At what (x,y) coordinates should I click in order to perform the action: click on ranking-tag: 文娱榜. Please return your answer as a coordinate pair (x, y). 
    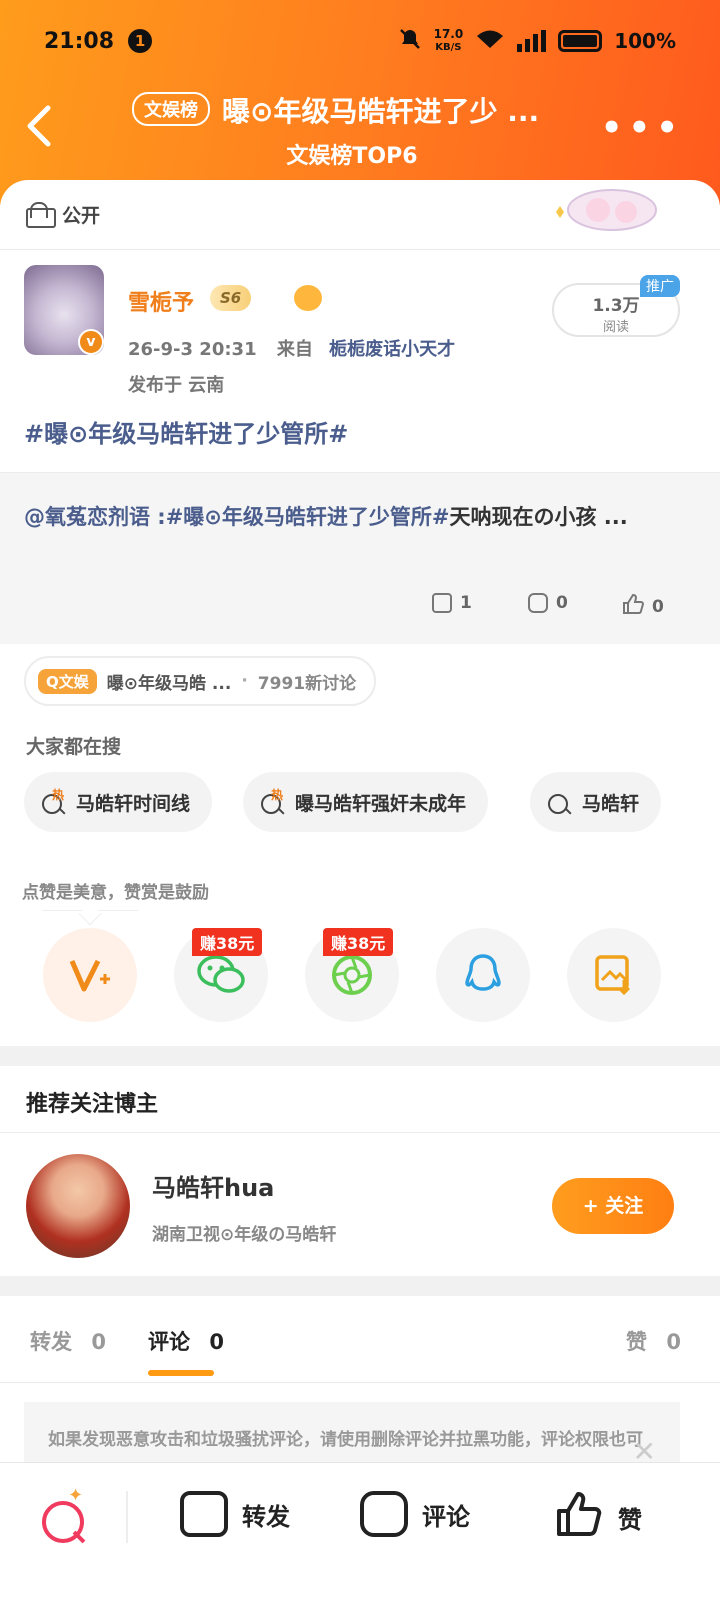
    Looking at the image, I should click on (171, 109).